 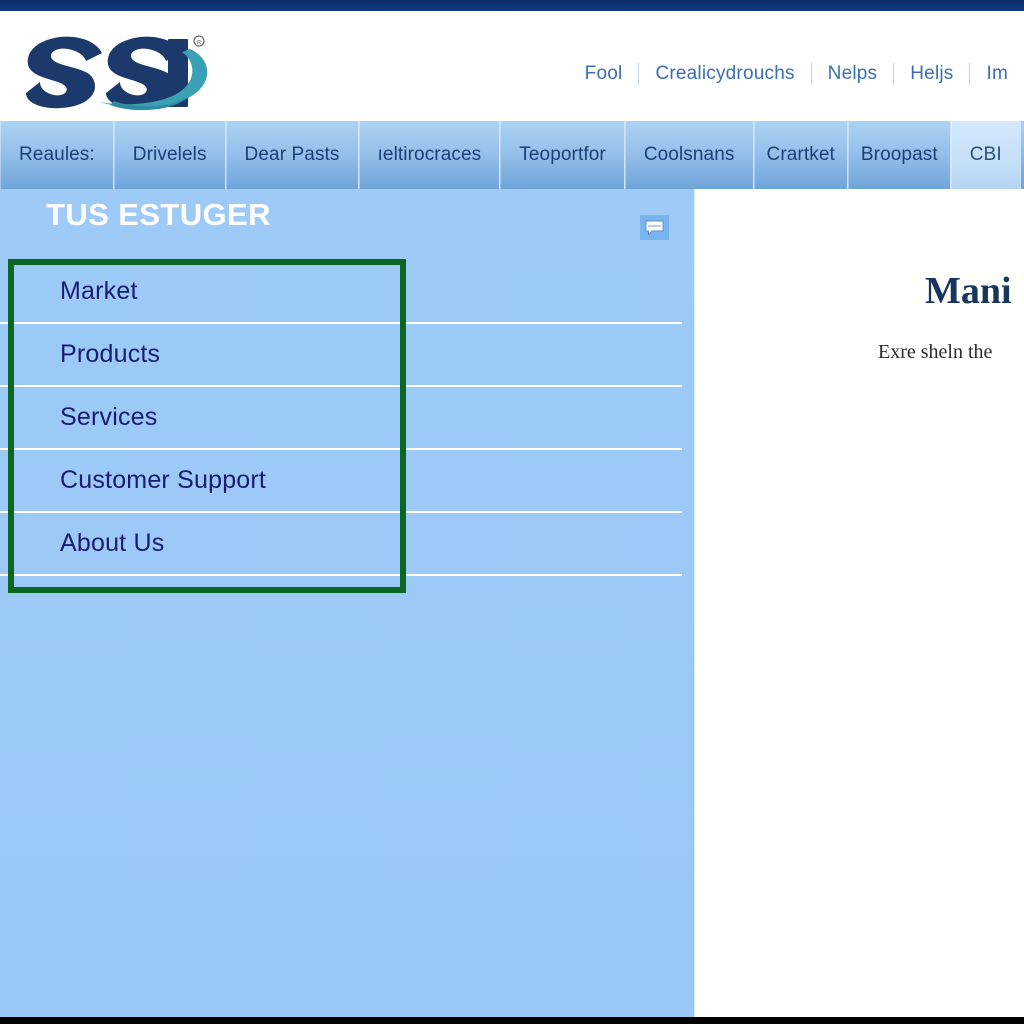 What do you see at coordinates (429, 155) in the screenshot?
I see `nav-tab-3: ıeltirocraces` at bounding box center [429, 155].